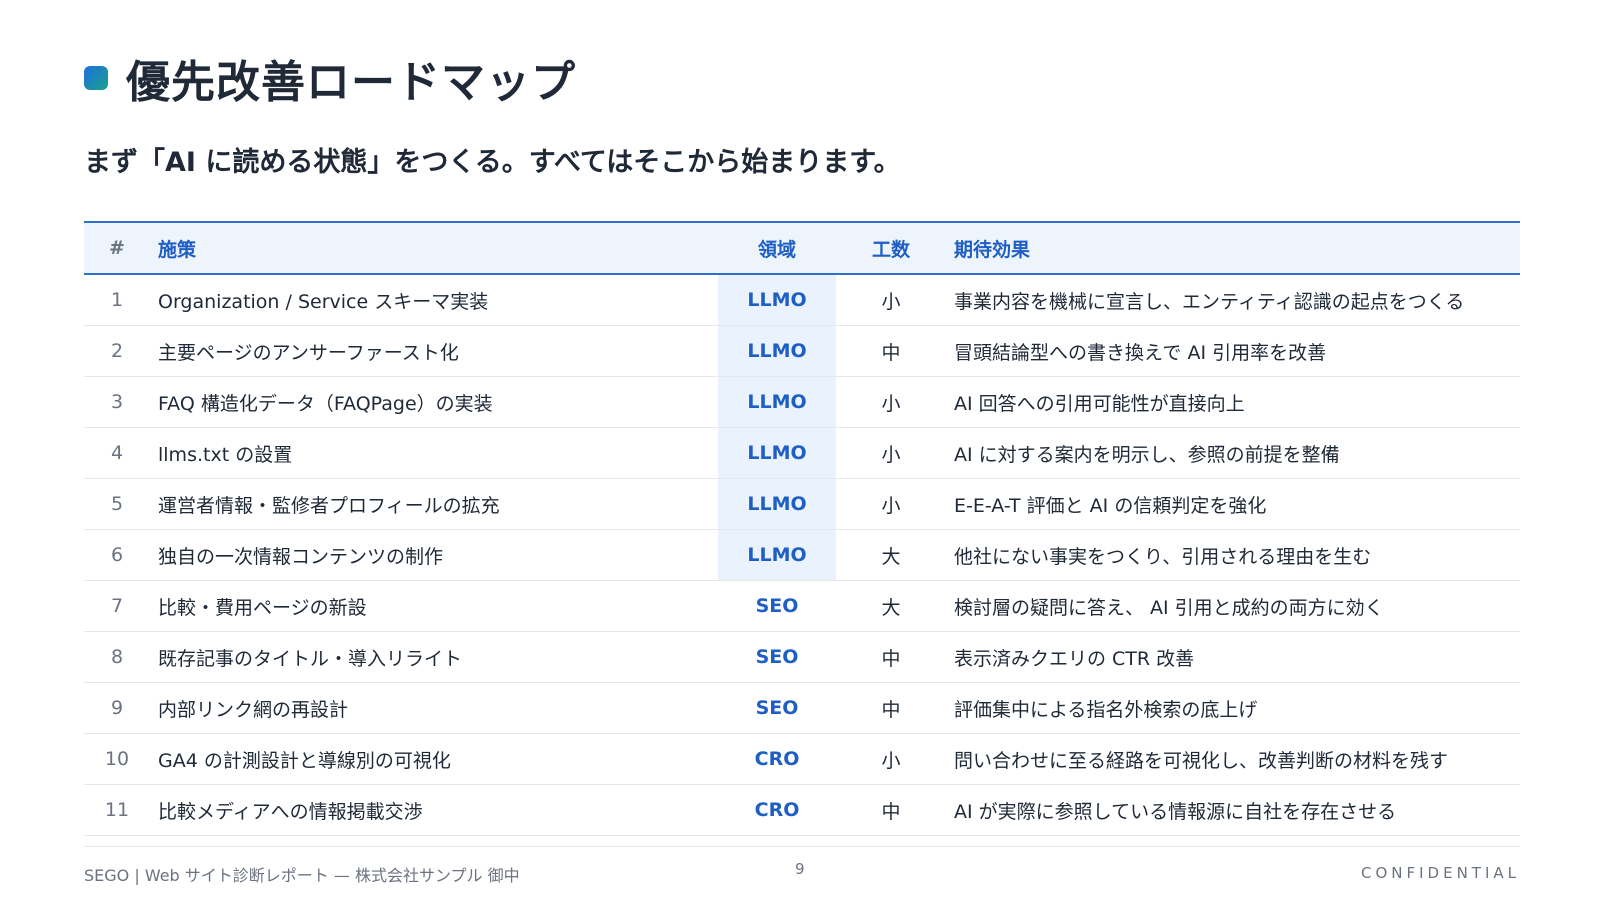  Describe the element at coordinates (1233, 453) in the screenshot. I see `row-effect: AI に対する案内を明示し、参照の前提を整備` at that location.